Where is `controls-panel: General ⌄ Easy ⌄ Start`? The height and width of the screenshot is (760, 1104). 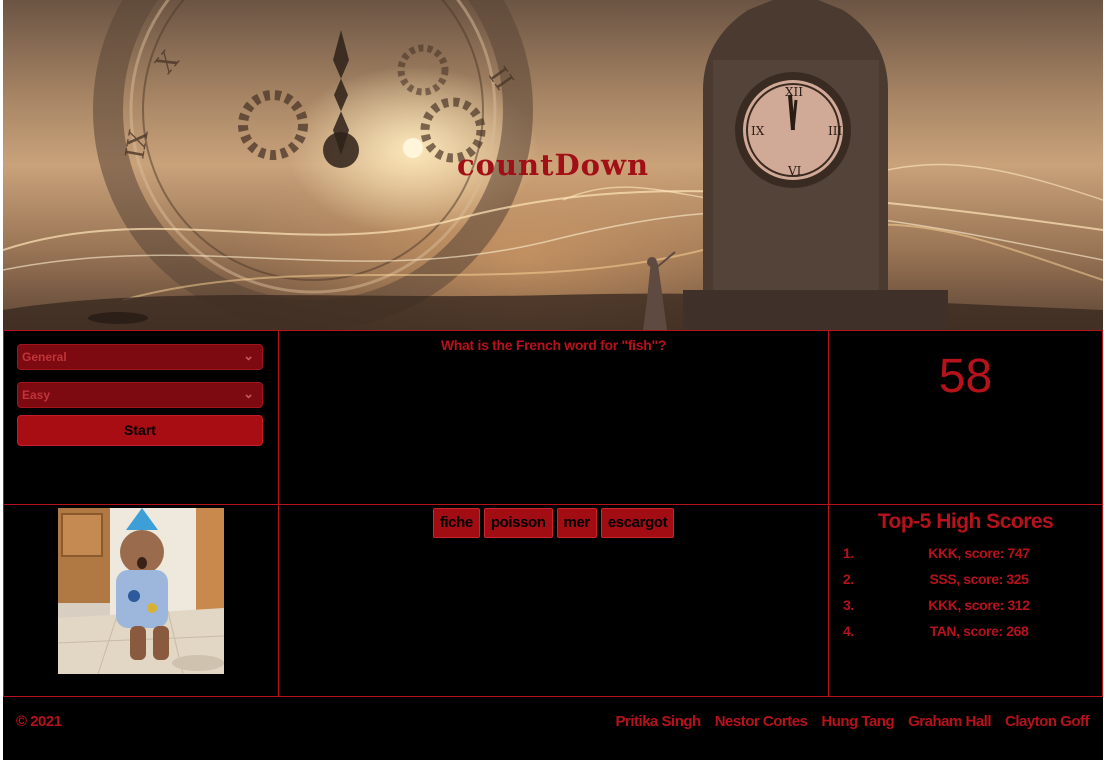 controls-panel: General ⌄ Easy ⌄ Start is located at coordinates (141, 417).